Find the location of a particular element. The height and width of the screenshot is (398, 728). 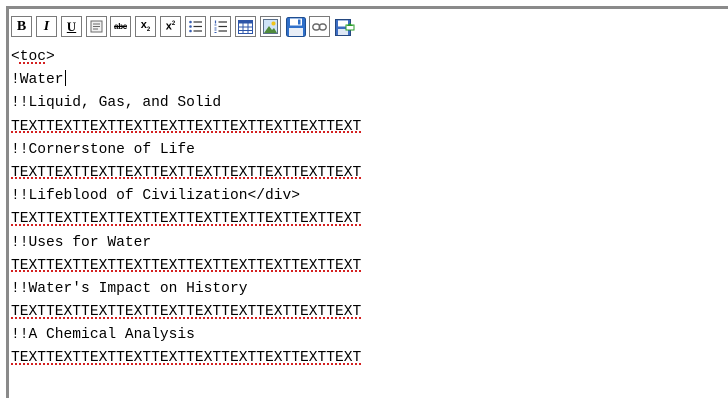

paste-text-icon is located at coordinates (96, 26).